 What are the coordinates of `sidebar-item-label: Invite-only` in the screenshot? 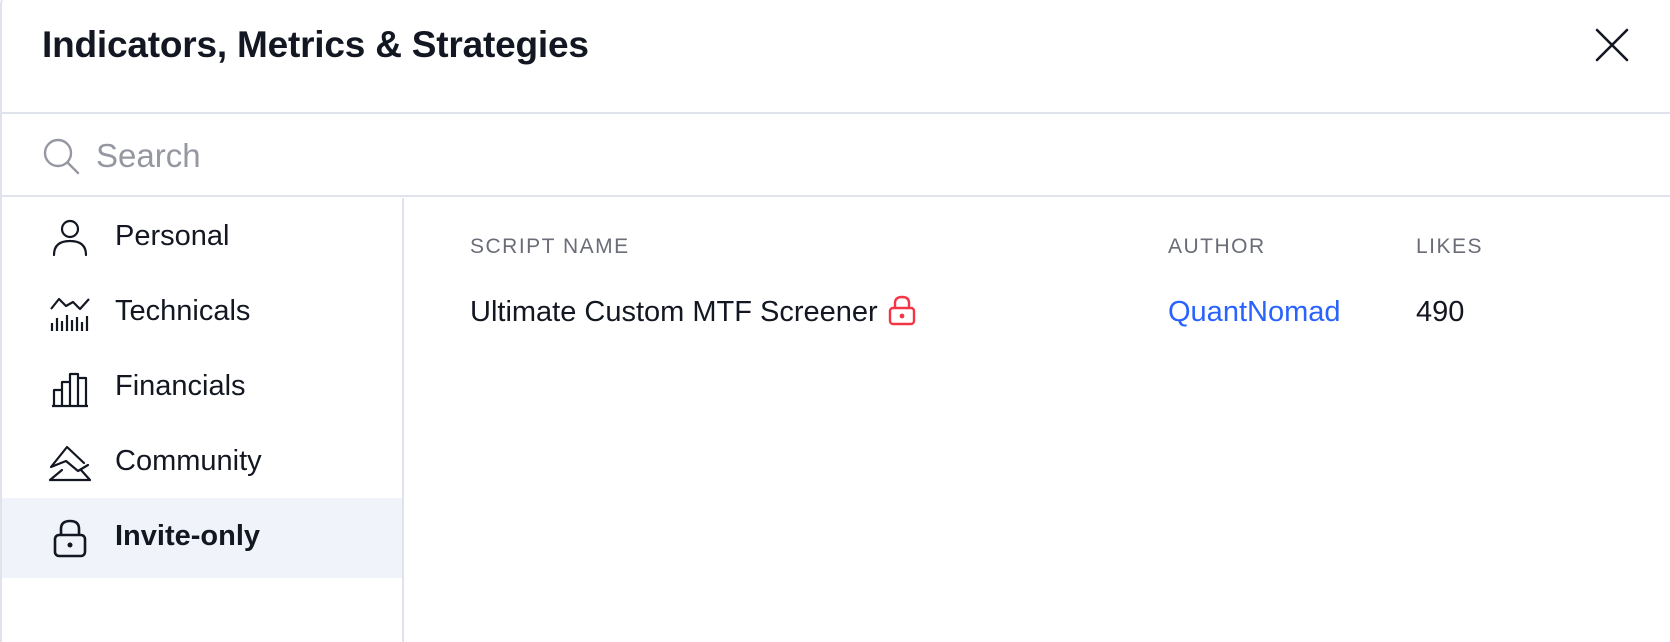 It's located at (188, 536).